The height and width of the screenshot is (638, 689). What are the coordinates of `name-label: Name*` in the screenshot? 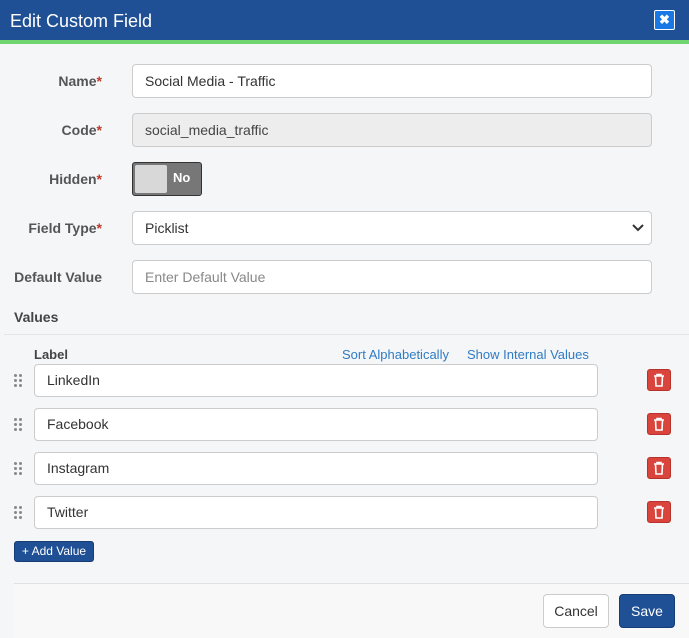 It's located at (80, 81).